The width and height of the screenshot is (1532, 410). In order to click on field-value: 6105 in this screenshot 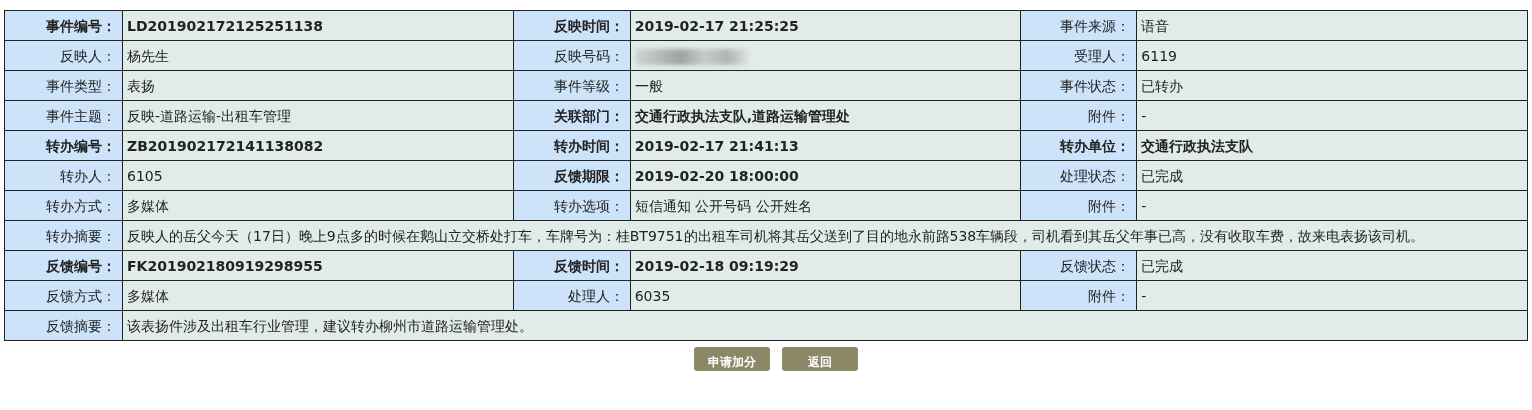, I will do `click(318, 175)`.